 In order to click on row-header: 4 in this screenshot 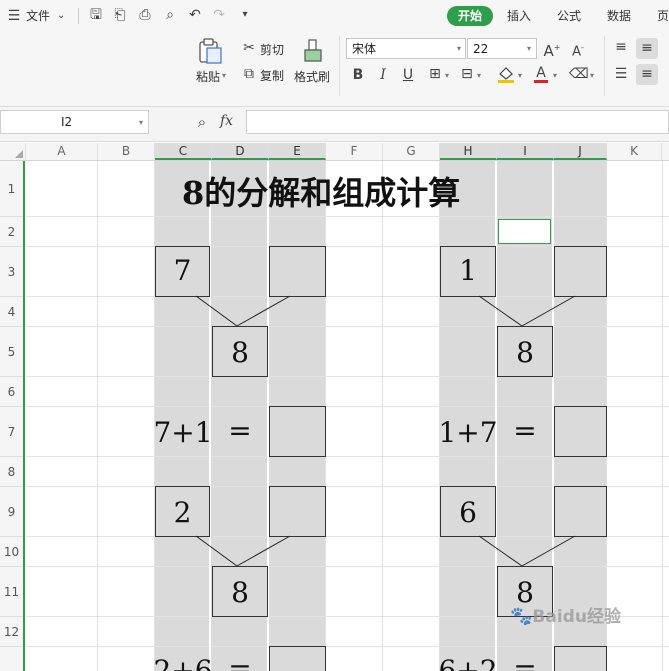, I will do `click(11, 312)`.